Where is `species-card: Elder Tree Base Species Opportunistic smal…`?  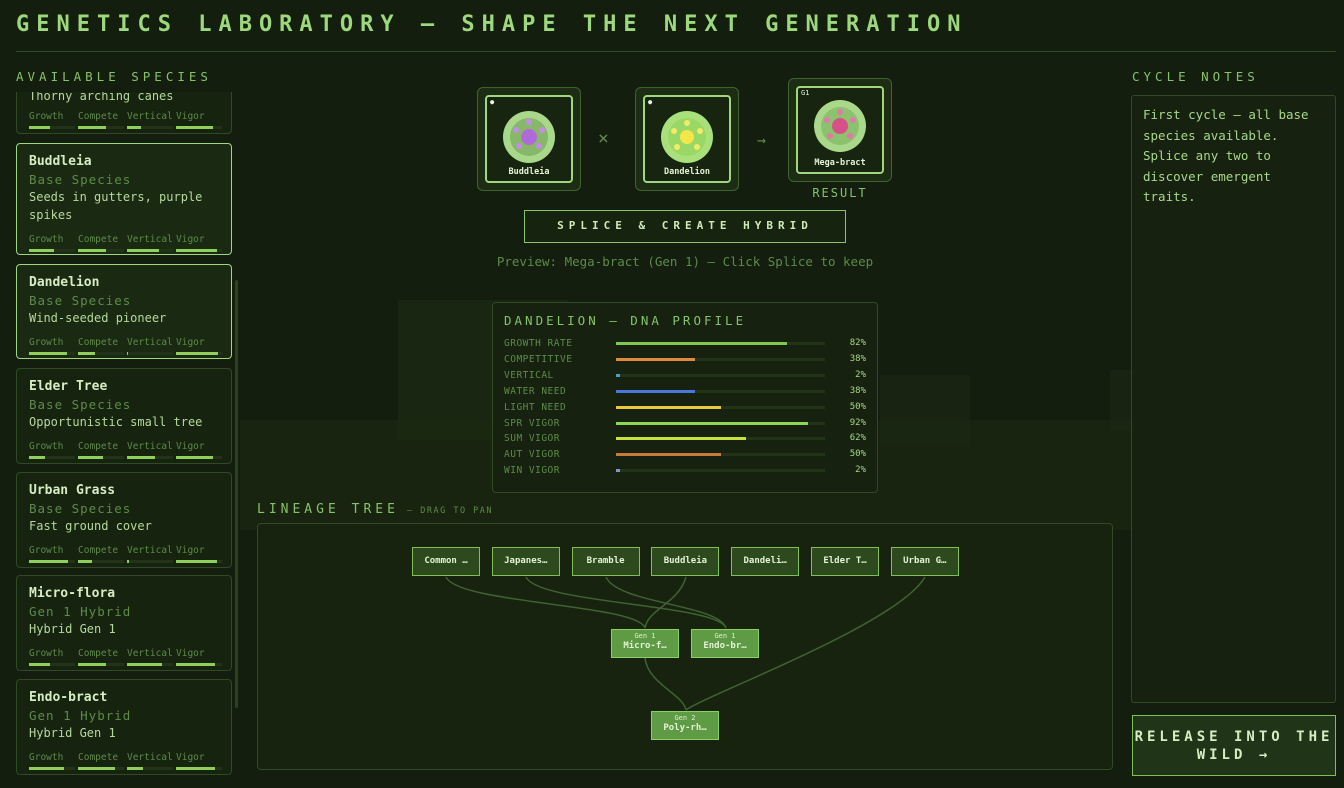 species-card: Elder Tree Base Species Opportunistic smal… is located at coordinates (124, 416).